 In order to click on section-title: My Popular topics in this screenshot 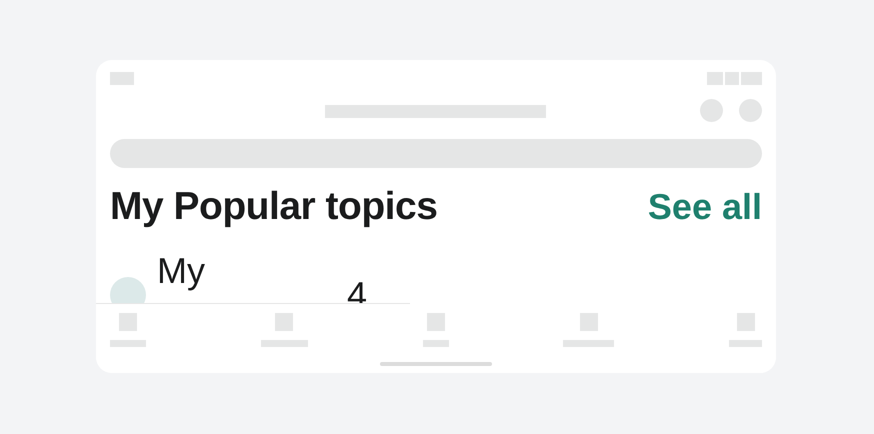, I will do `click(274, 207)`.